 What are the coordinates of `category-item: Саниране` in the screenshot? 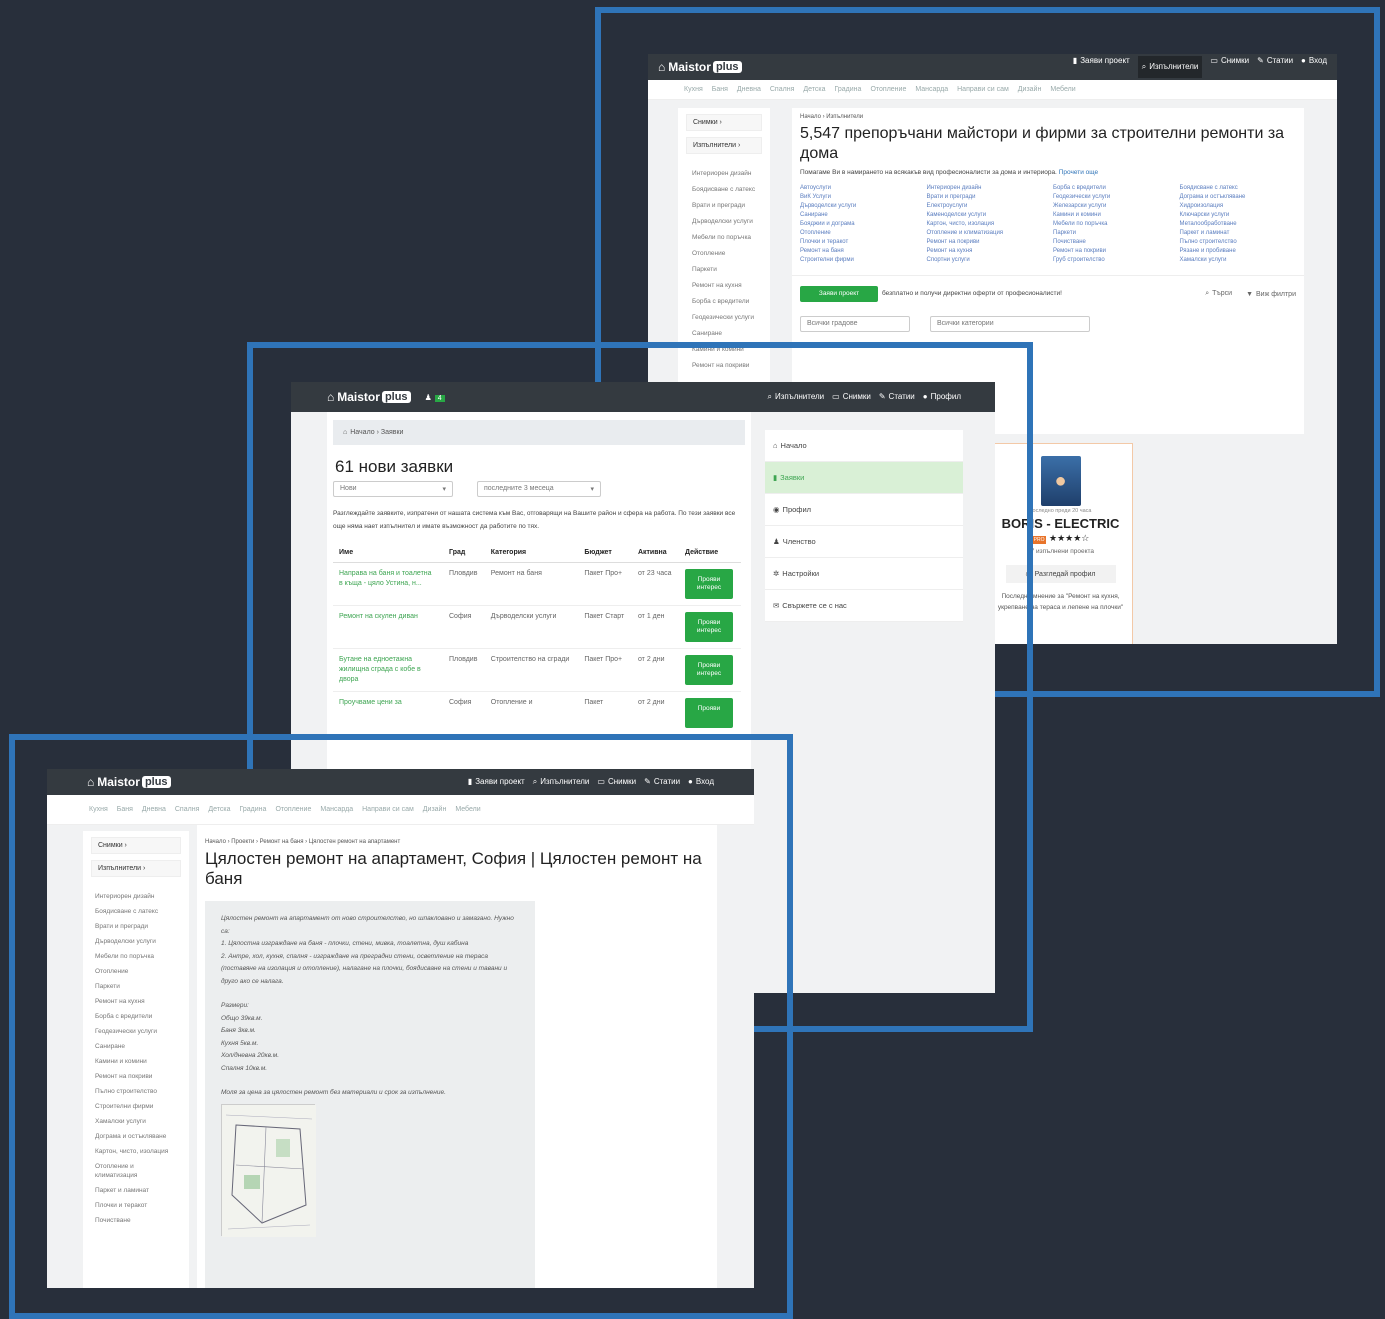 It's located at (858, 215).